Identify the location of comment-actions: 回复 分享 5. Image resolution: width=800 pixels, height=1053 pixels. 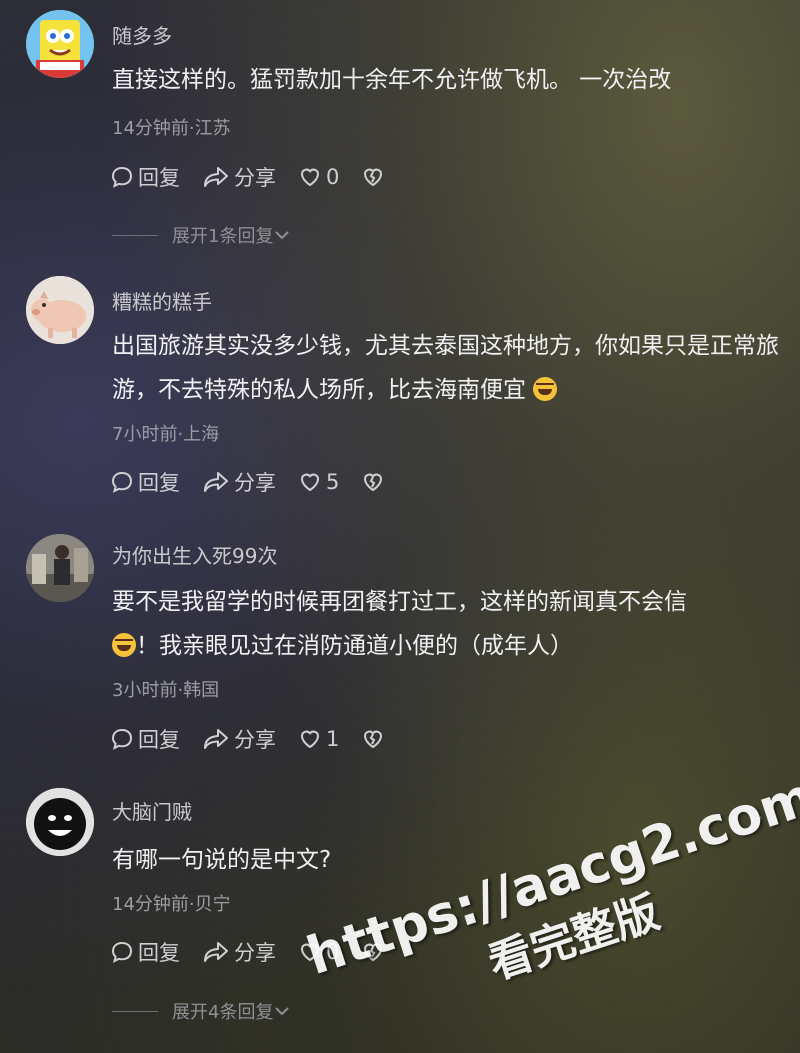
(260, 482).